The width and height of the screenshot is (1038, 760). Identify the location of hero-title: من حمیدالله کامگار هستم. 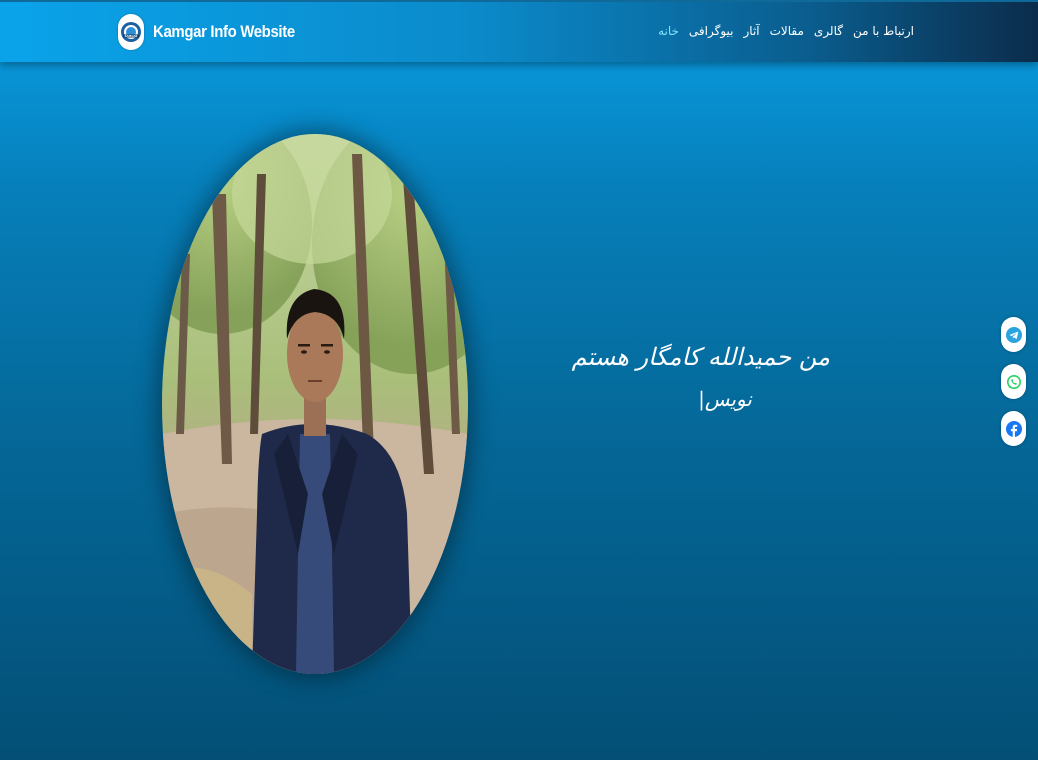
(700, 357).